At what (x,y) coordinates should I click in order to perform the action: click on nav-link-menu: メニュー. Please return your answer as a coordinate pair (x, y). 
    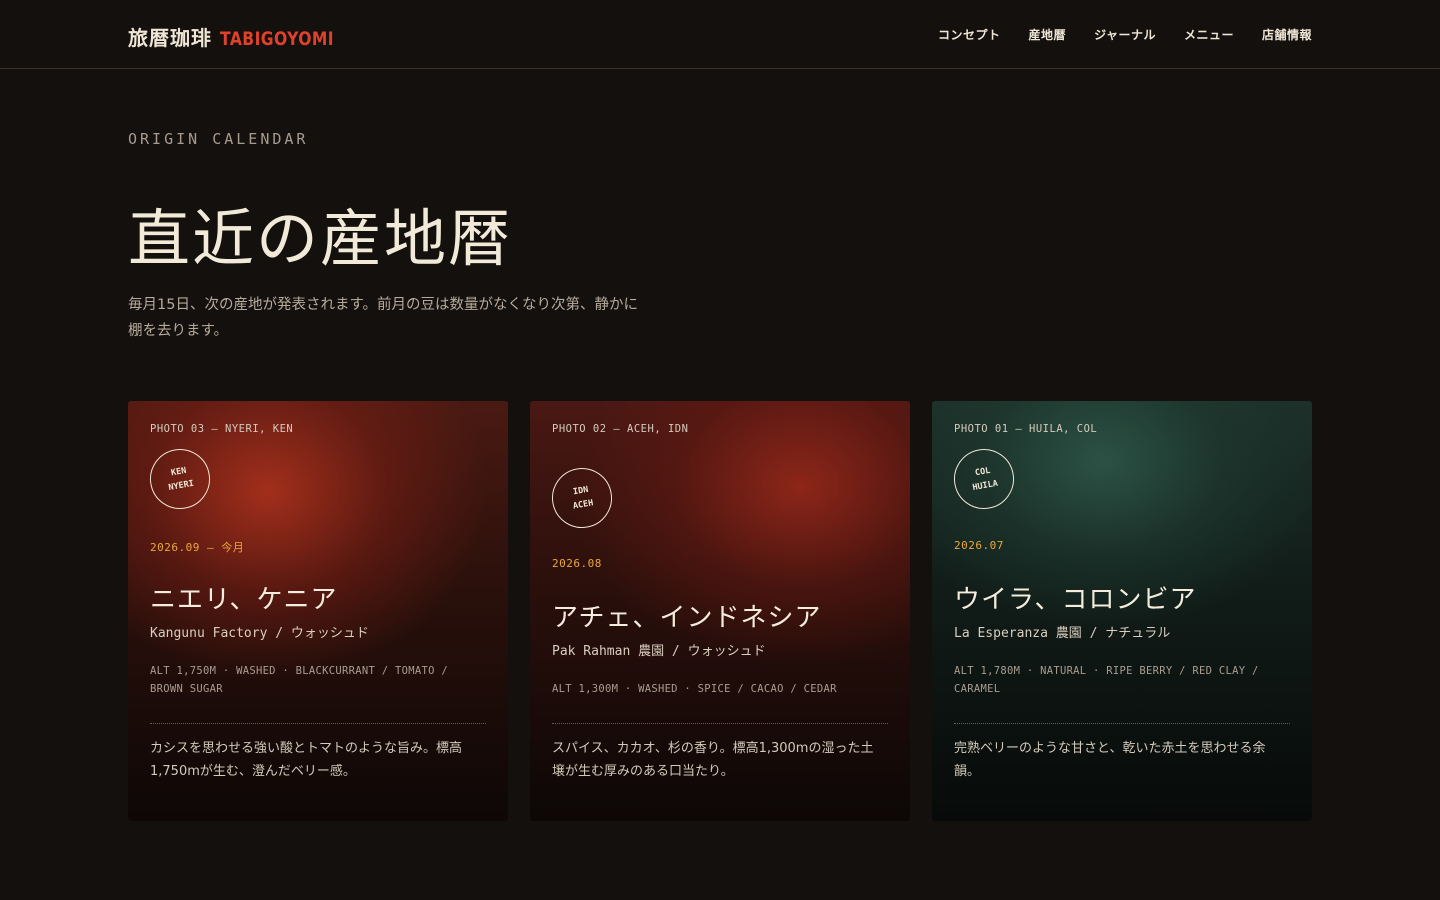
    Looking at the image, I should click on (1209, 34).